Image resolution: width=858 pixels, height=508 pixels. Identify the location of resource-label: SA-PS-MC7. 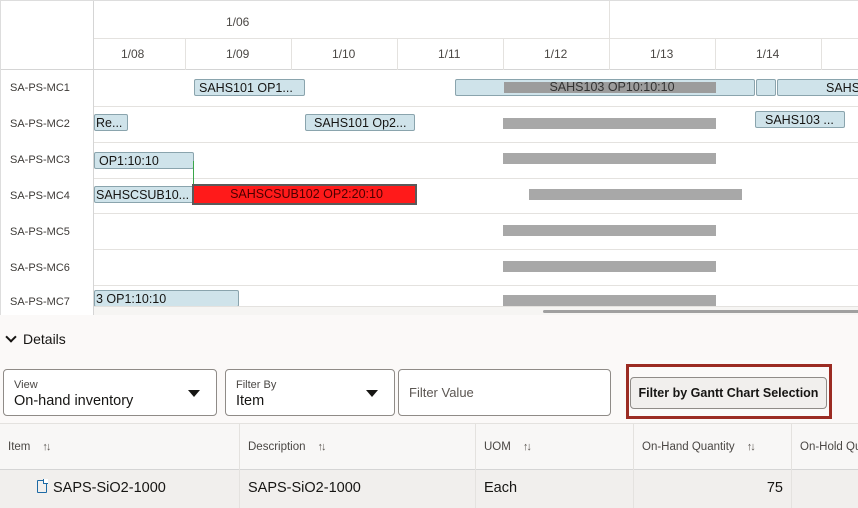
(40, 302).